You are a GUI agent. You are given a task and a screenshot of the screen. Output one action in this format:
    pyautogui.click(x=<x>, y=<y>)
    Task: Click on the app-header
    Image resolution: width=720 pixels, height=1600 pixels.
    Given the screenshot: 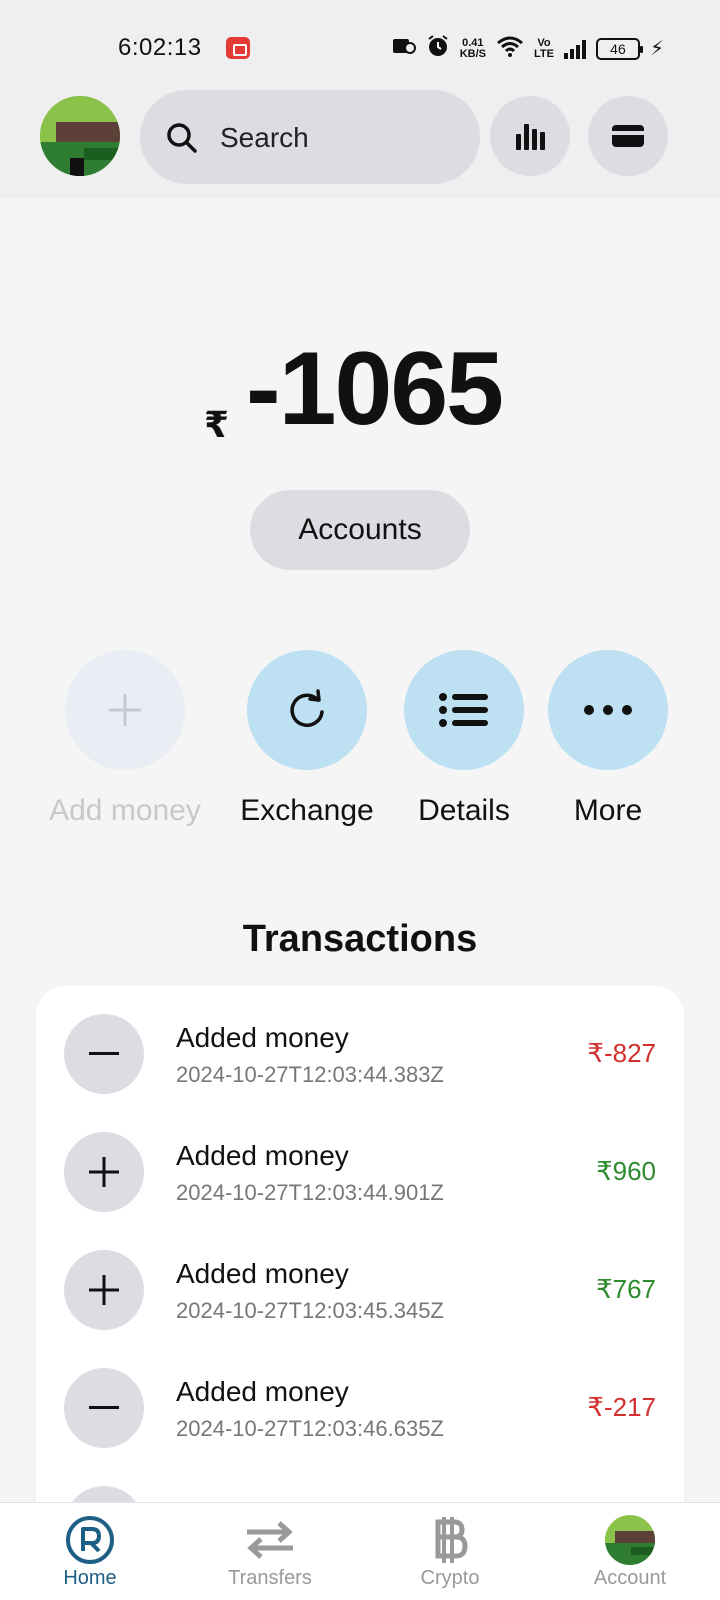 What is the action you would take?
    pyautogui.click(x=360, y=144)
    